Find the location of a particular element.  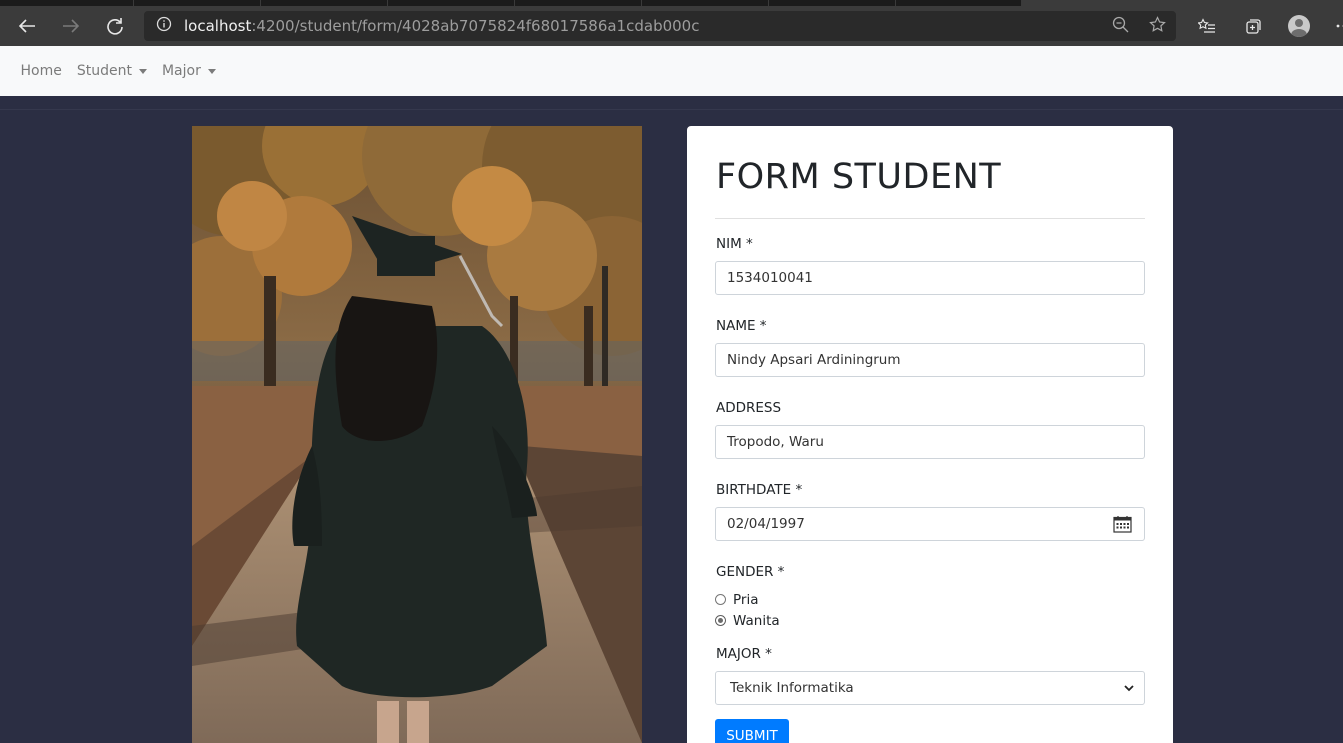

nav-home-link: Home is located at coordinates (41, 71).